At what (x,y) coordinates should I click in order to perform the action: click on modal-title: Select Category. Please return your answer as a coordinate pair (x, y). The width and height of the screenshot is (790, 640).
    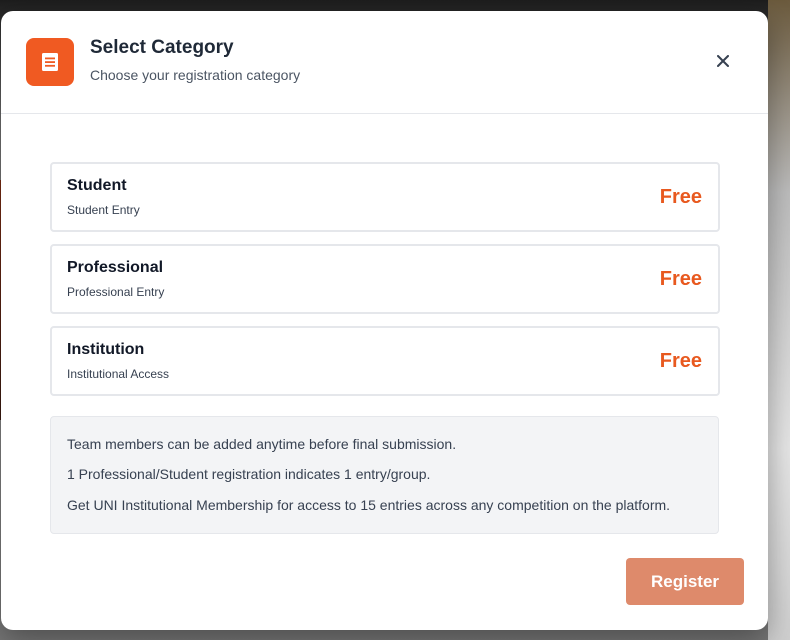
    Looking at the image, I should click on (162, 47).